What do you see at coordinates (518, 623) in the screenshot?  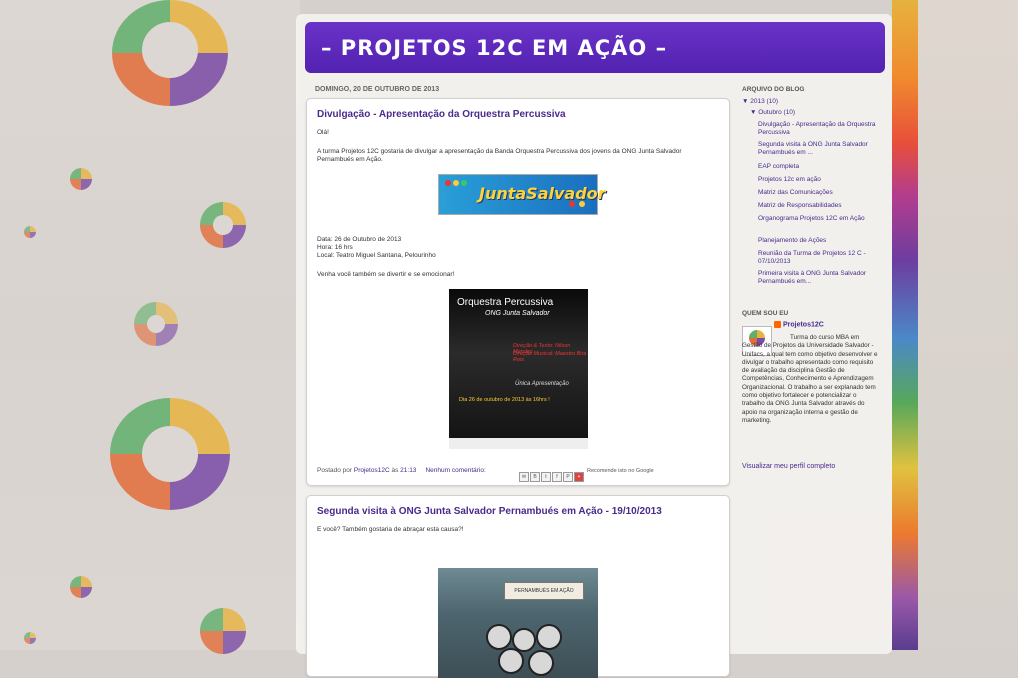 I see `visit-photo: PERNAMBUÉS EM AÇÃO` at bounding box center [518, 623].